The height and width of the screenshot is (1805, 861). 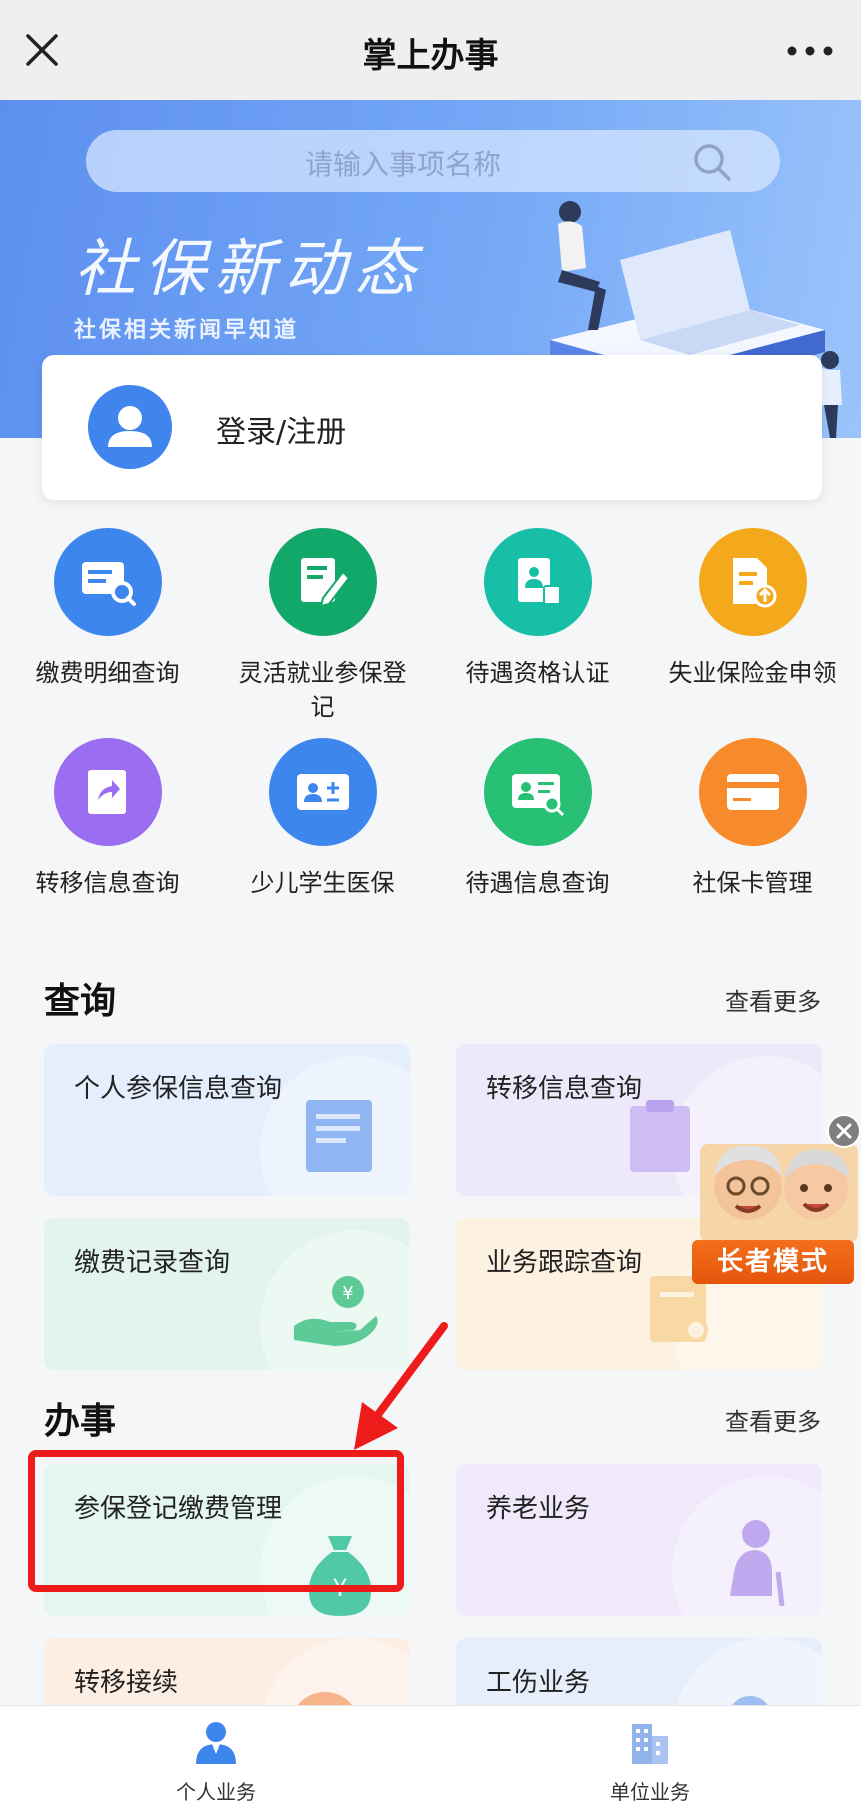 I want to click on query-more-link: 查看更多, so click(x=773, y=999).